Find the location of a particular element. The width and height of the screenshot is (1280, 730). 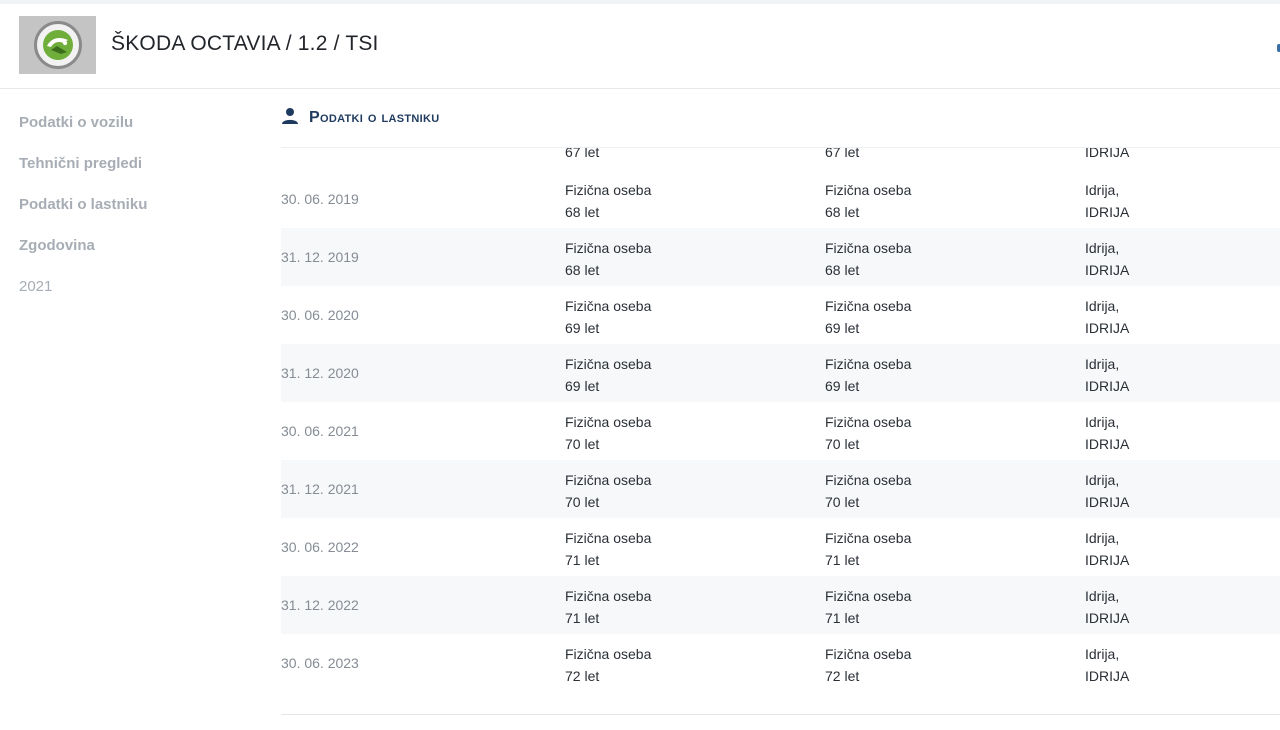

row-user-age: 72 let is located at coordinates (842, 676).